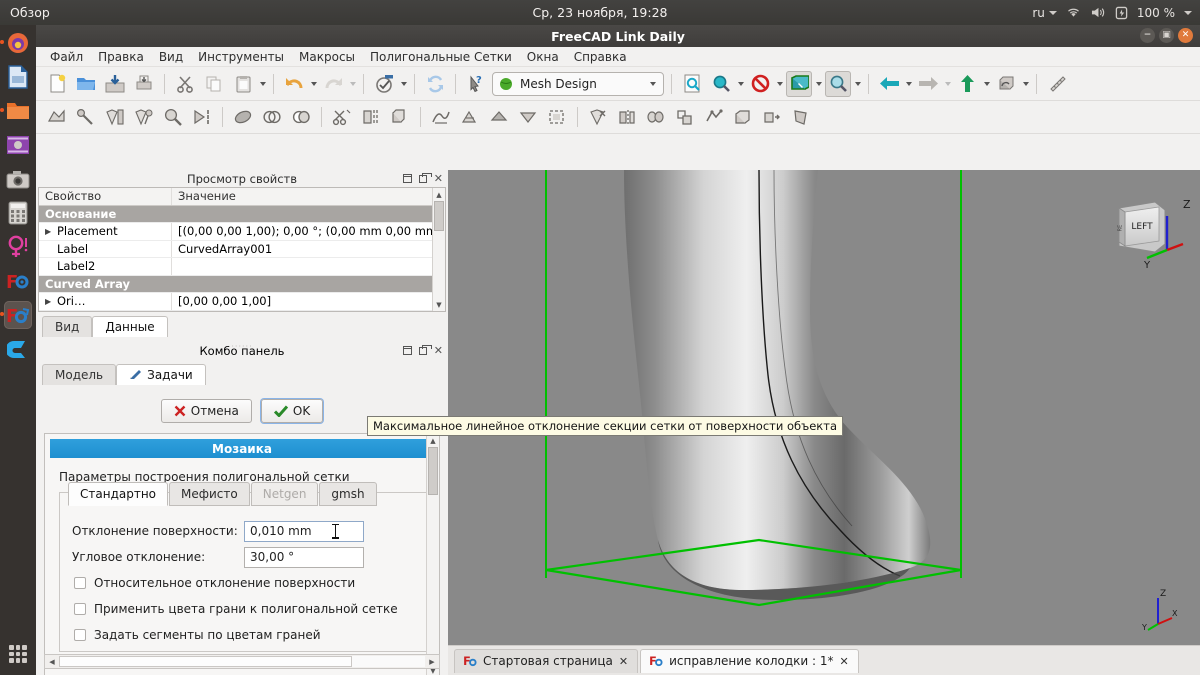 The height and width of the screenshot is (675, 1200). Describe the element at coordinates (1073, 12) in the screenshot. I see `wifi-icon` at that location.